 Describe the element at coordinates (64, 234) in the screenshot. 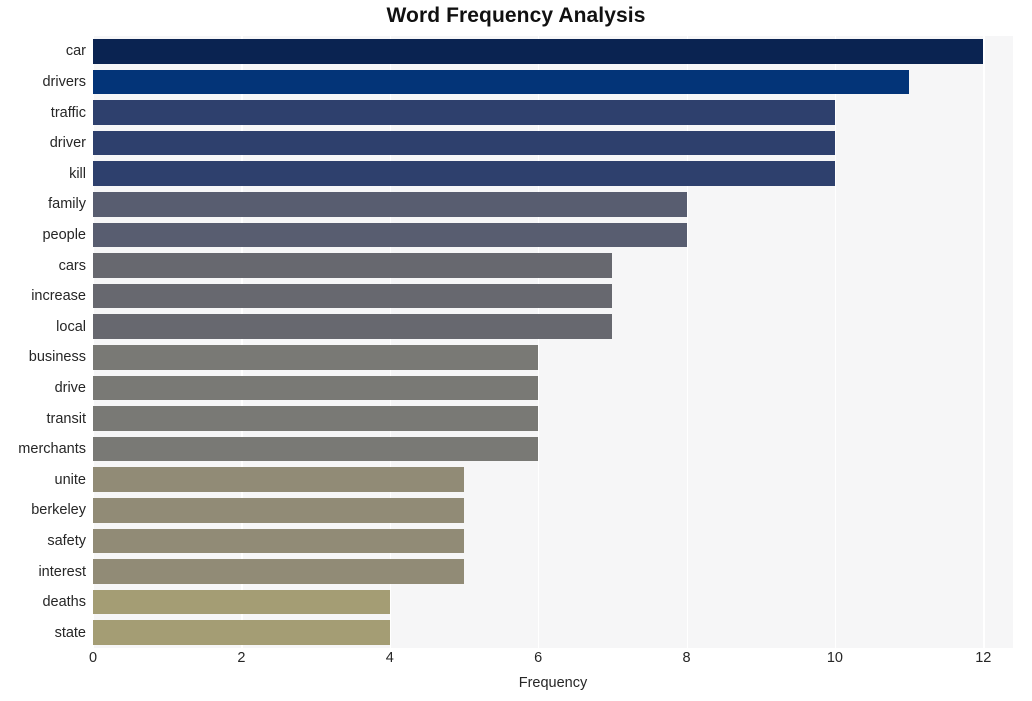

I see `y-tick-label-people: people` at that location.